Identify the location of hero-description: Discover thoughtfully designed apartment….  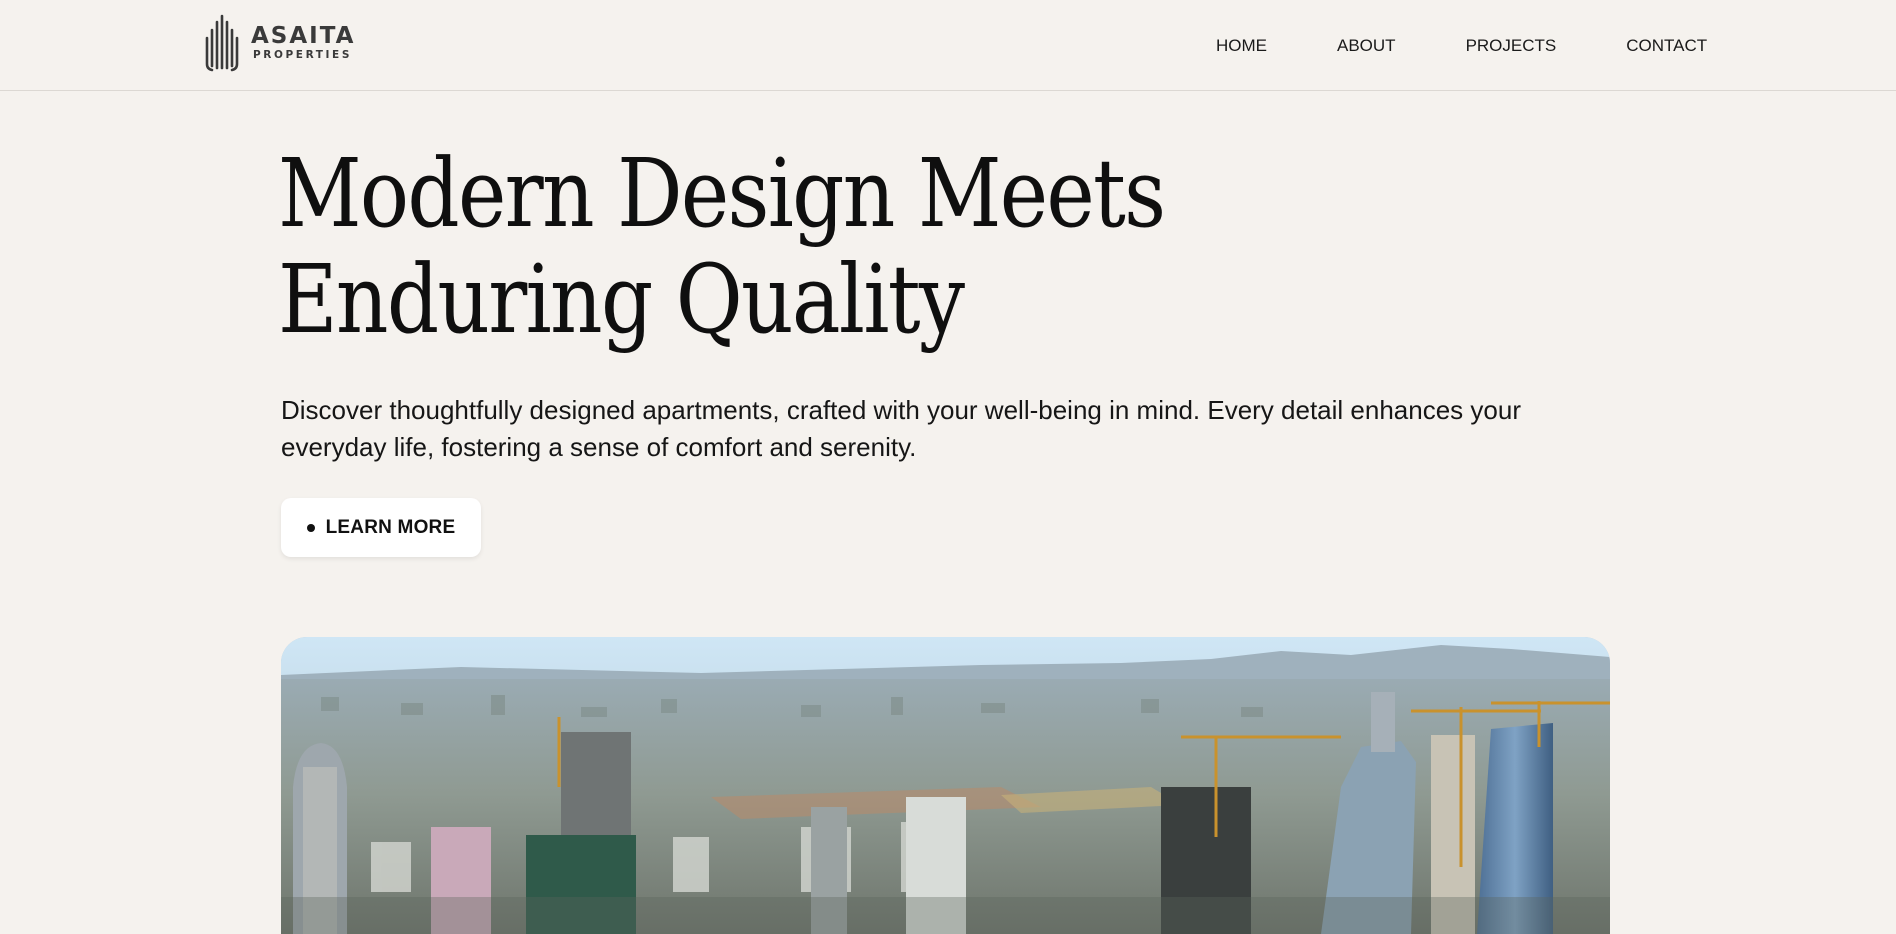
(901, 428).